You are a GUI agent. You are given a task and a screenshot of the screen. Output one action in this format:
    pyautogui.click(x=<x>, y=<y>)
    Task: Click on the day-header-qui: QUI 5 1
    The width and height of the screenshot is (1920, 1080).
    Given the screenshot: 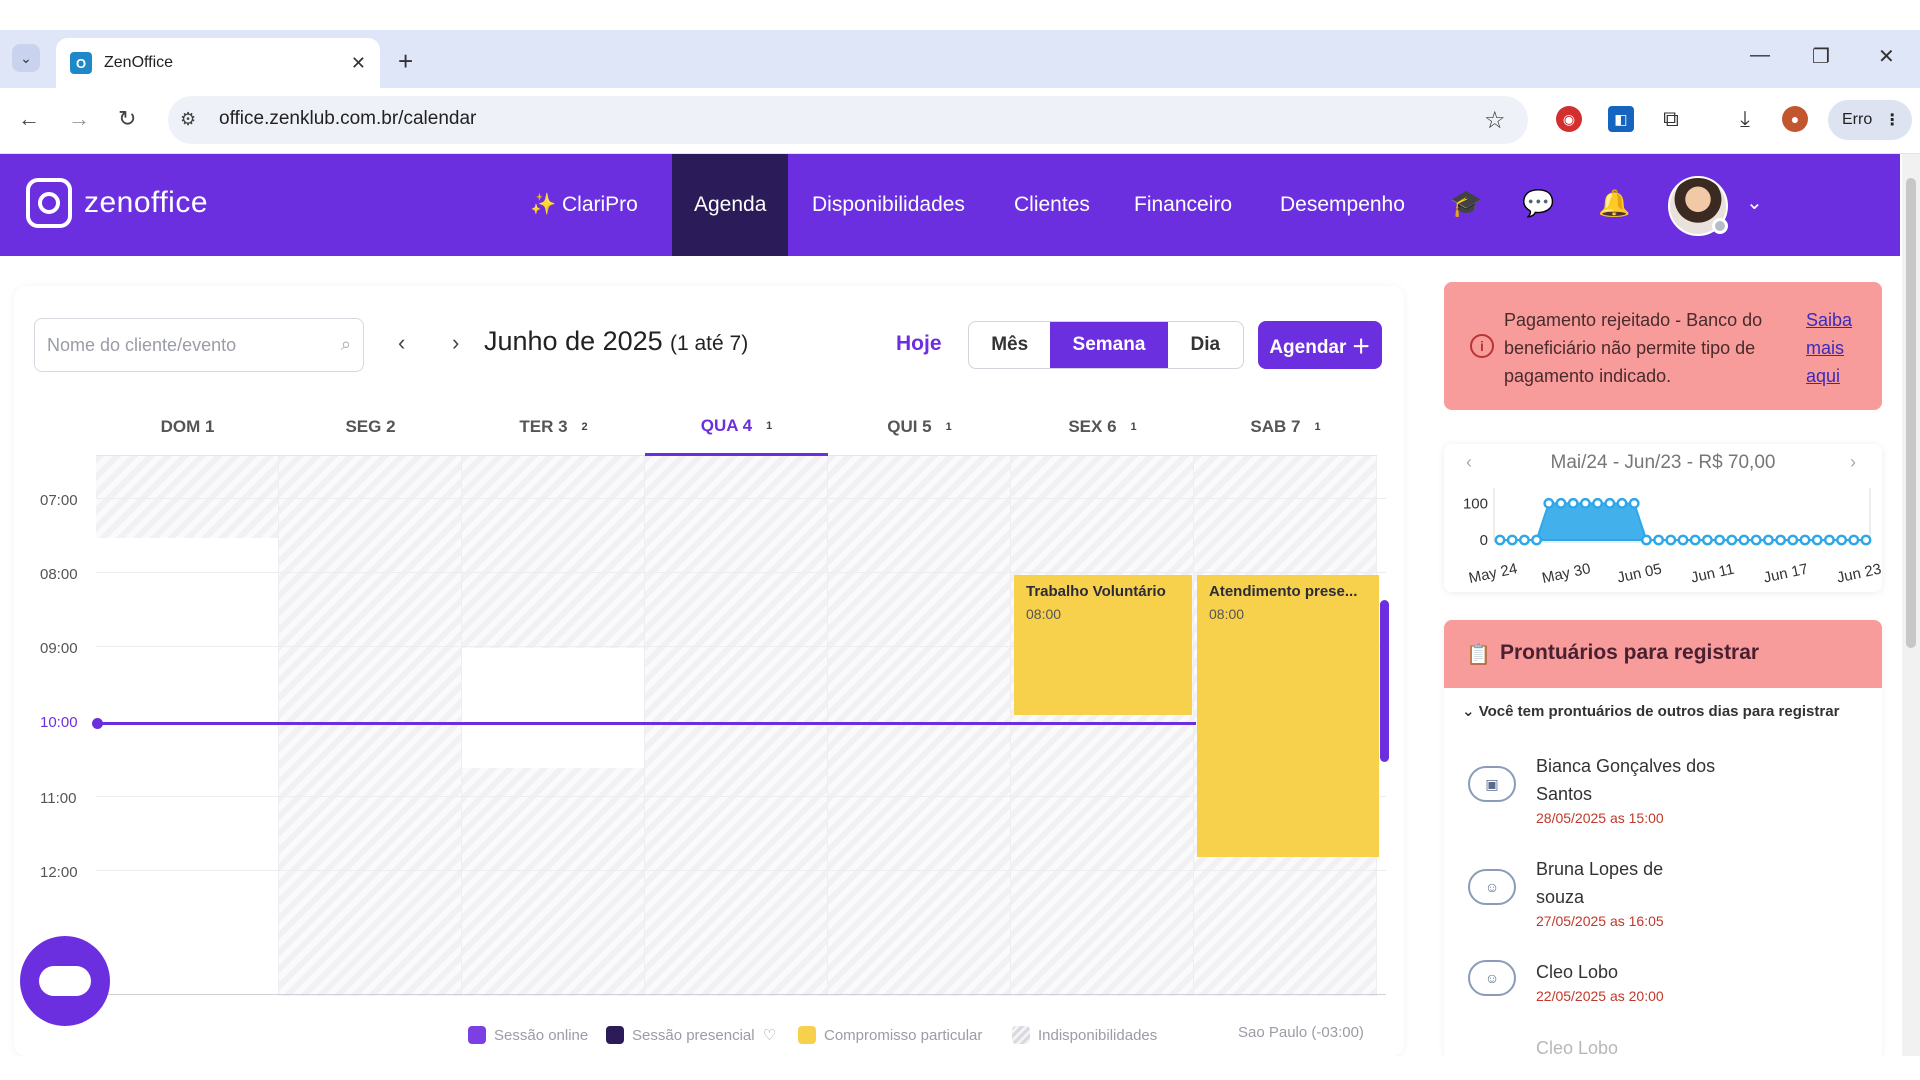 What is the action you would take?
    pyautogui.click(x=919, y=427)
    